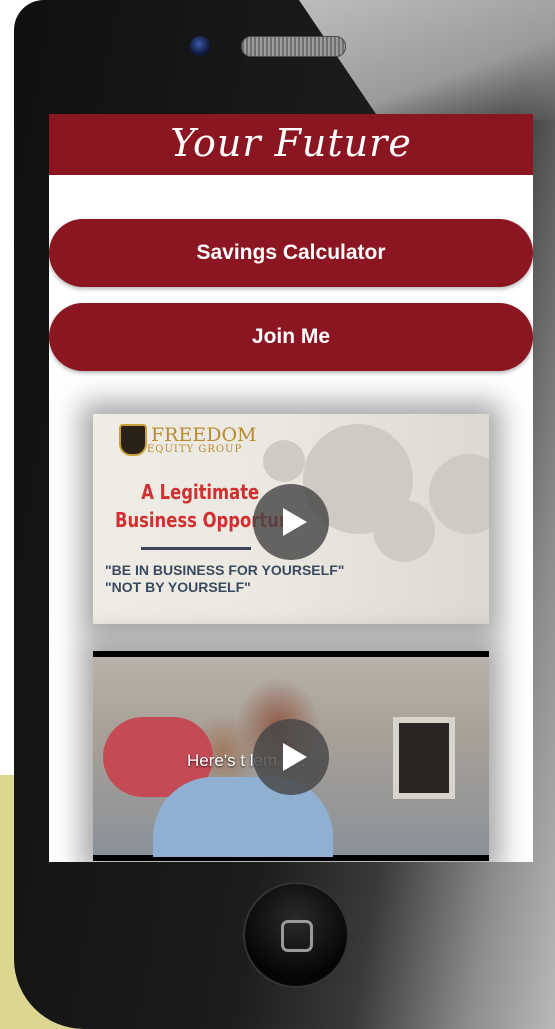 Image resolution: width=555 pixels, height=1029 pixels. Describe the element at coordinates (133, 440) in the screenshot. I see `shield-icon` at that location.